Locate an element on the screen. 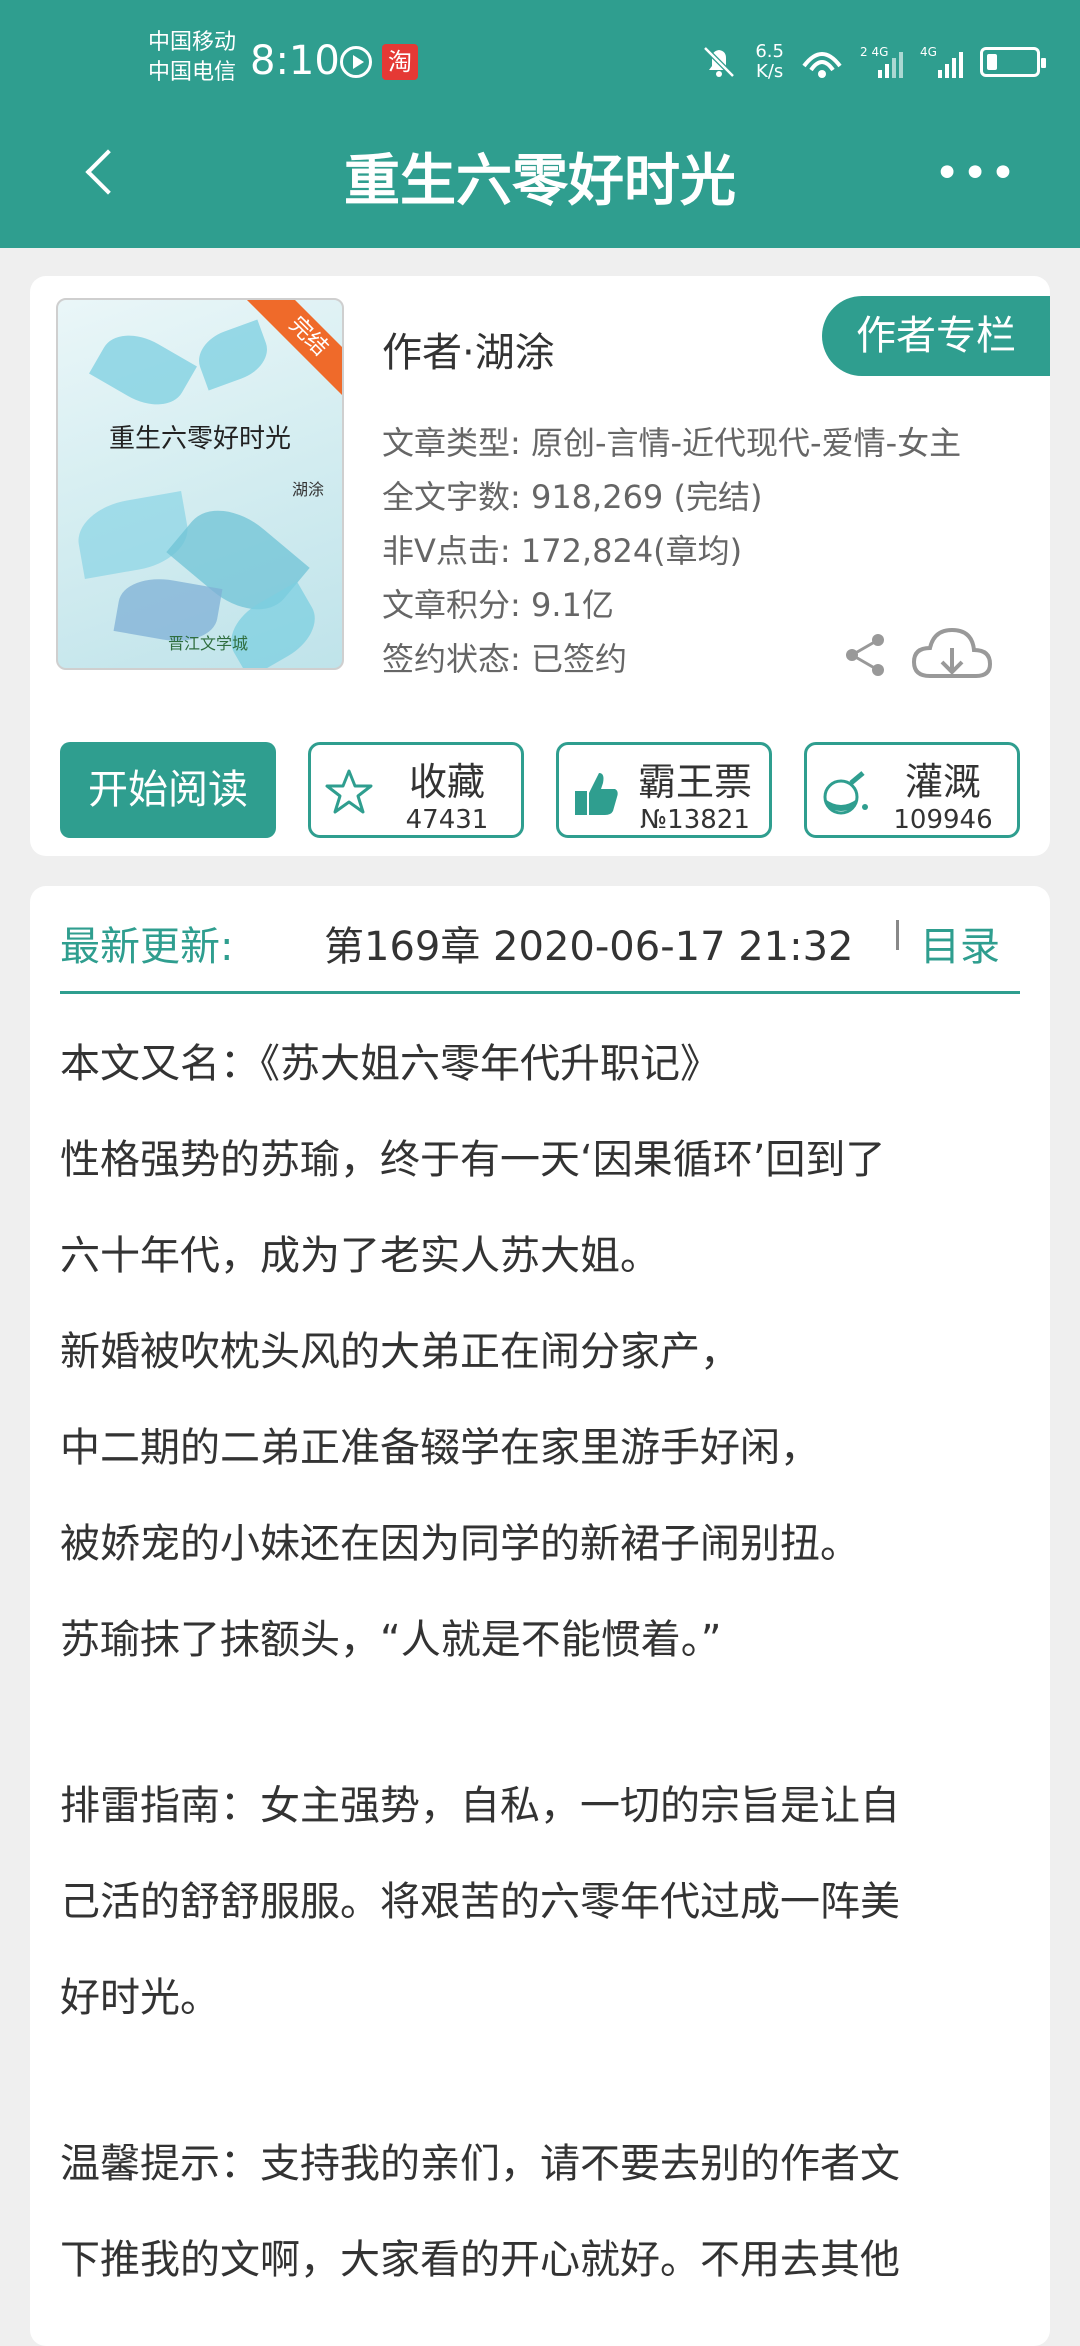 The height and width of the screenshot is (2346, 1080). clock: 8:10 is located at coordinates (295, 61).